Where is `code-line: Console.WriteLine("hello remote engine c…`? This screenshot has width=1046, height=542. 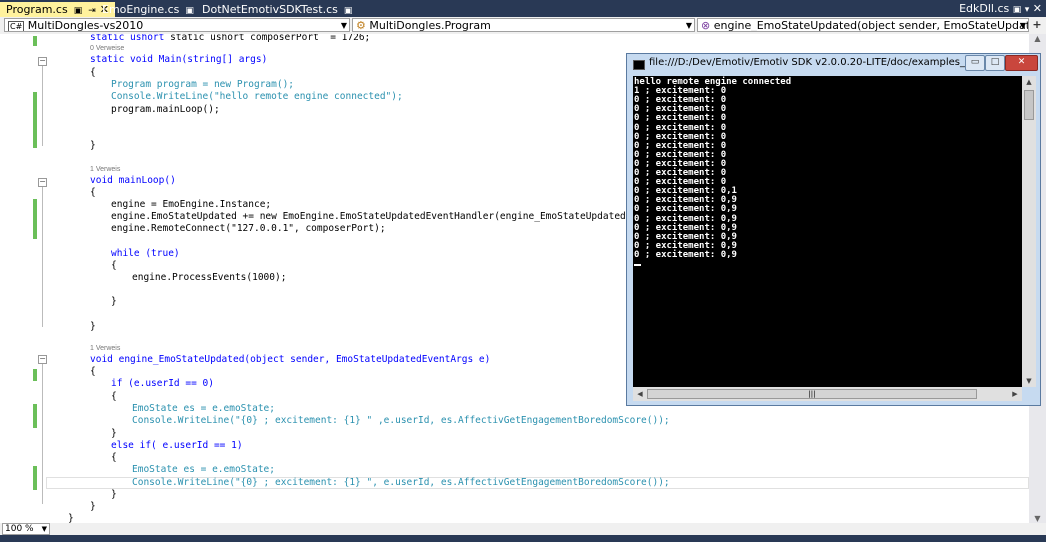 code-line: Console.WriteLine("hello remote engine c… is located at coordinates (257, 96).